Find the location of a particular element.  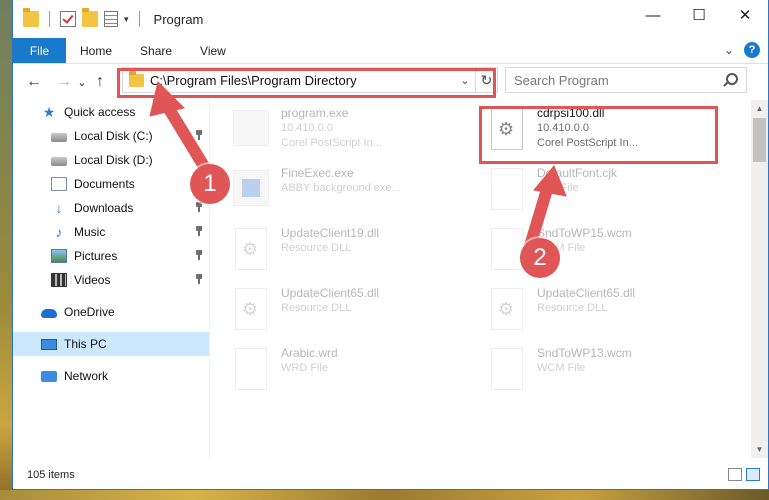

scroll-up-arrow-icon: ▲ is located at coordinates (759, 108).